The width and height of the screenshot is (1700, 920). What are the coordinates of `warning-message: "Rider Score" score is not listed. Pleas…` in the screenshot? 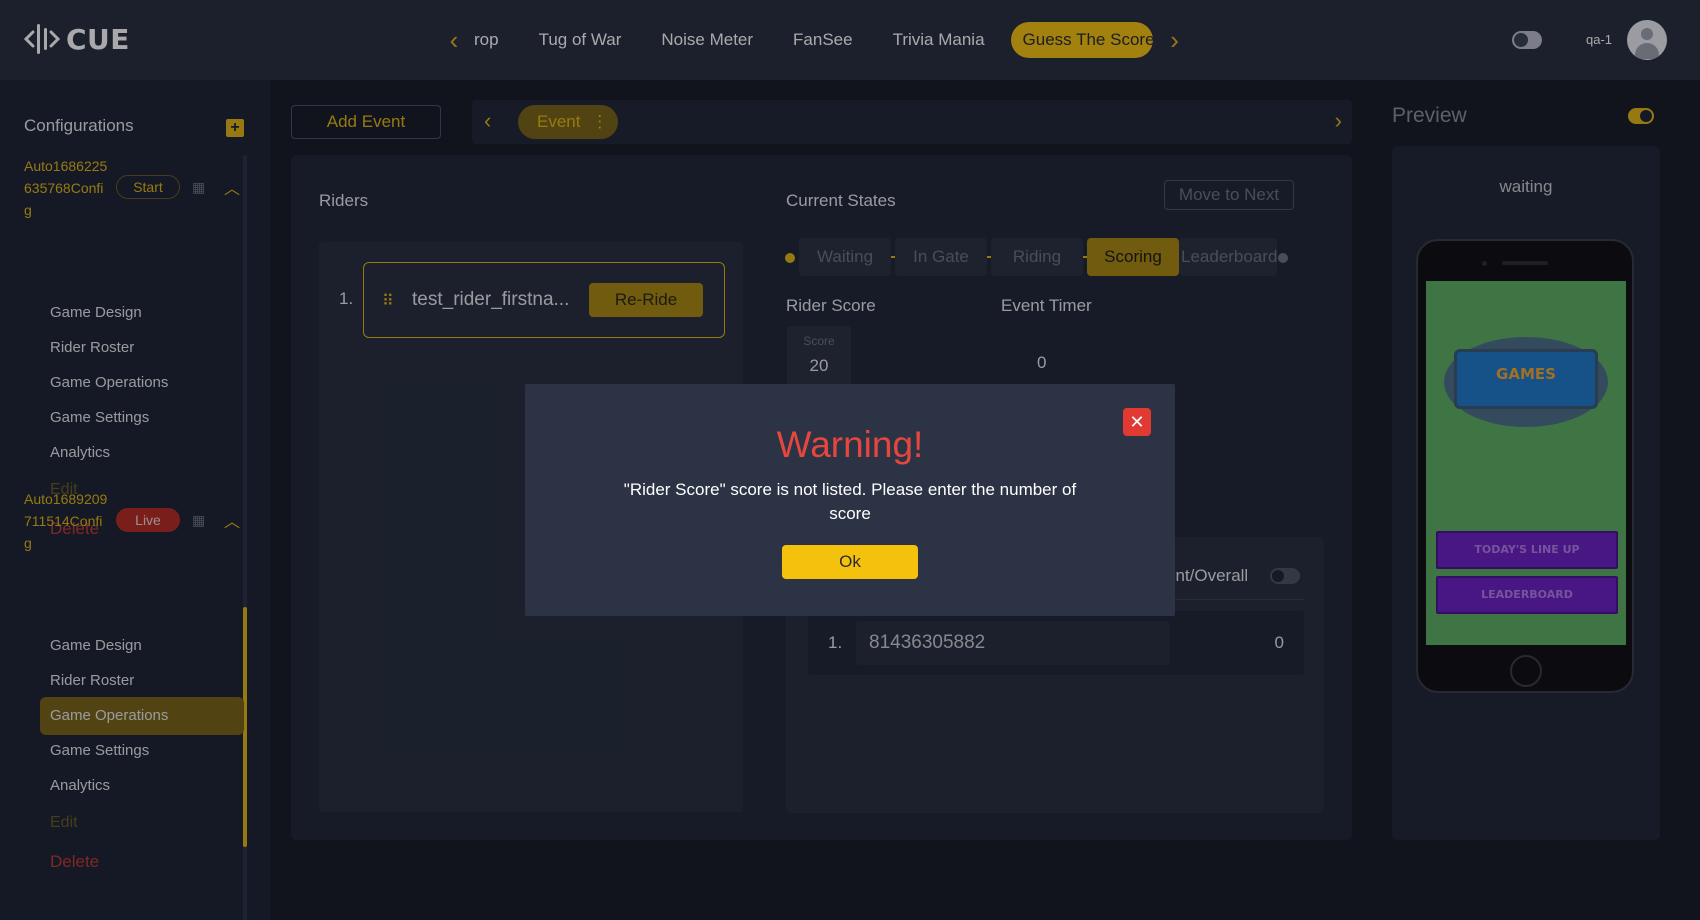 It's located at (850, 501).